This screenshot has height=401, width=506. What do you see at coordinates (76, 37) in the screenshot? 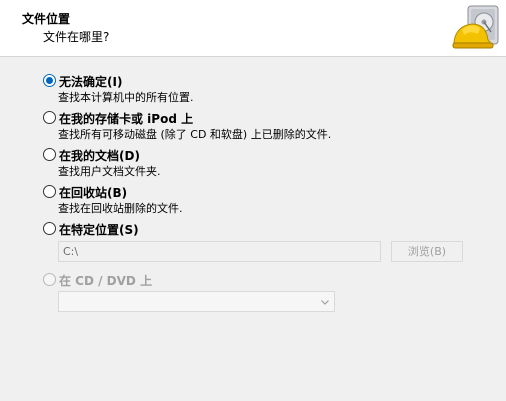
I see `header-subtitle: 文件在哪里?` at bounding box center [76, 37].